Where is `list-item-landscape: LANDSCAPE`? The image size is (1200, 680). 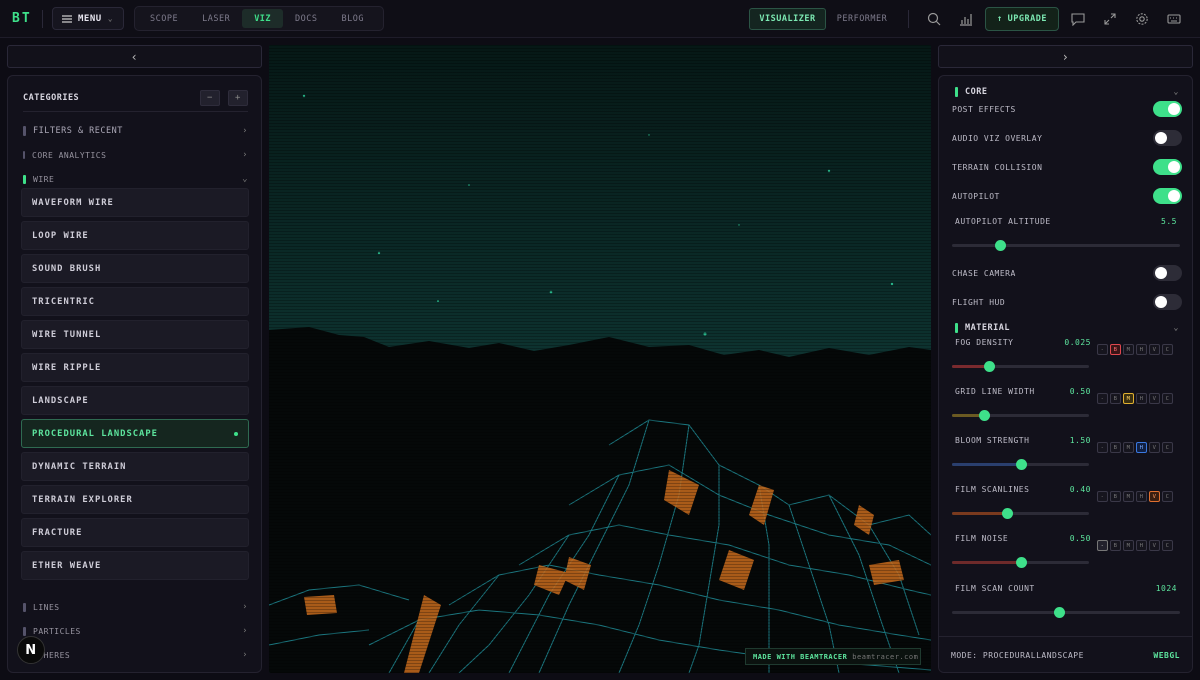
list-item-landscape: LANDSCAPE is located at coordinates (135, 400).